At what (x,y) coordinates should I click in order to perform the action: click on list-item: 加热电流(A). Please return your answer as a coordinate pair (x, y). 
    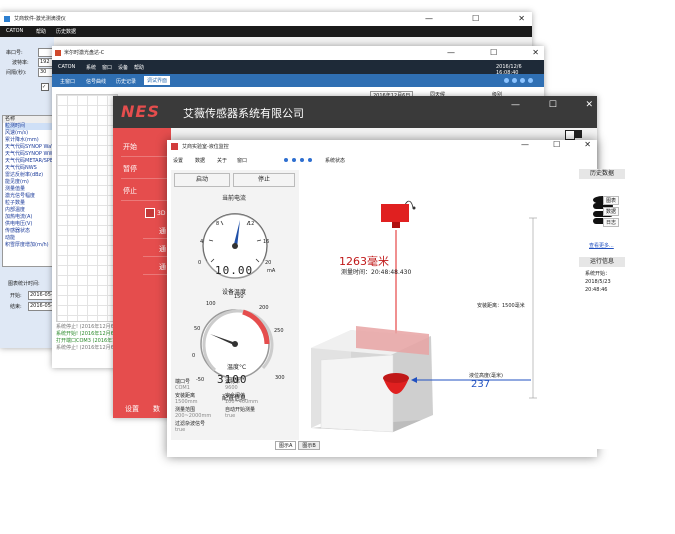
    Looking at the image, I should click on (30, 217).